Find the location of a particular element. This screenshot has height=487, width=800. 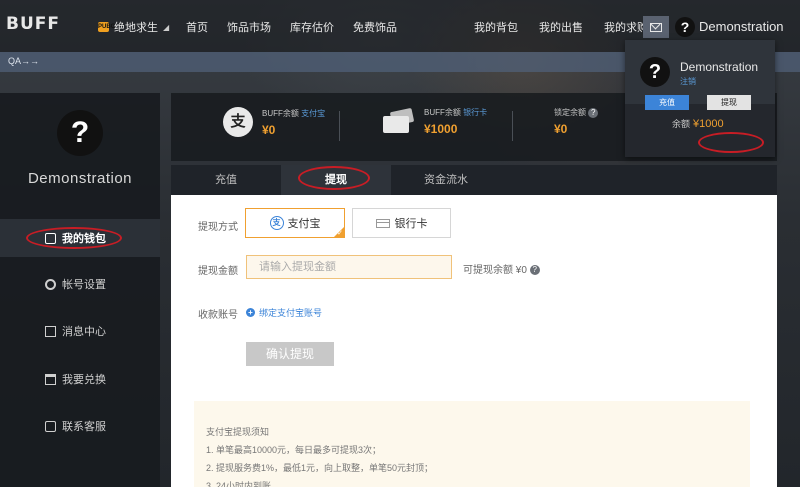

locked-balance: 锁定余额 ? ¥0 is located at coordinates (576, 121).